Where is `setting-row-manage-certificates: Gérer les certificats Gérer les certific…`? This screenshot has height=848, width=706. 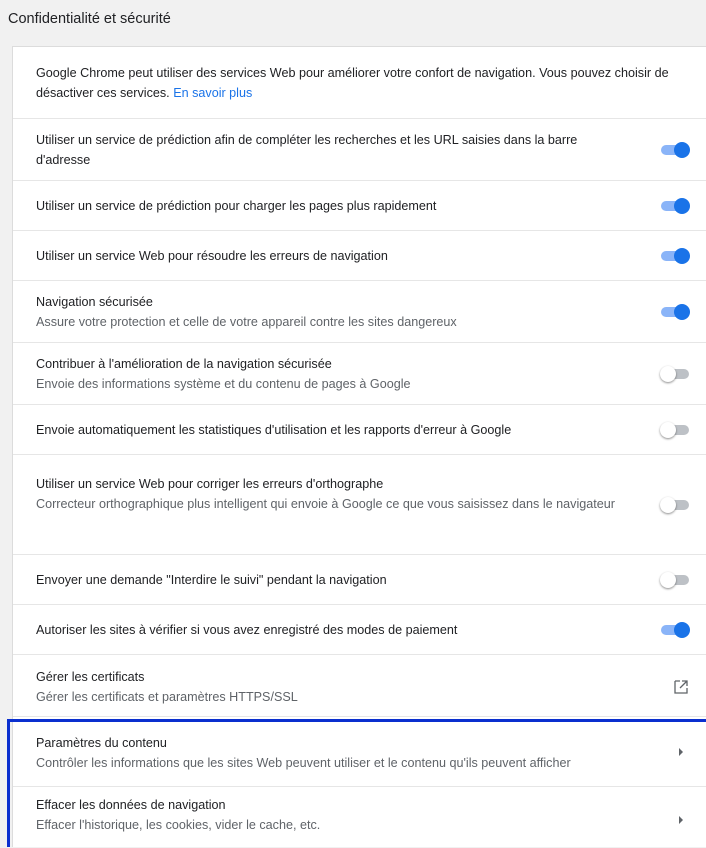
setting-row-manage-certificates: Gérer les certificats Gérer les certific… is located at coordinates (359, 686).